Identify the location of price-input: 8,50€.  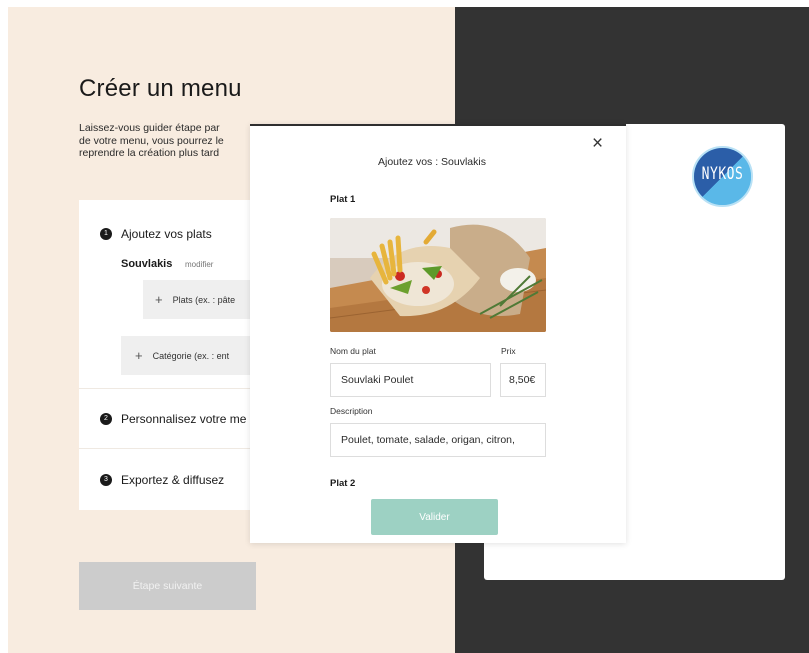
(523, 380).